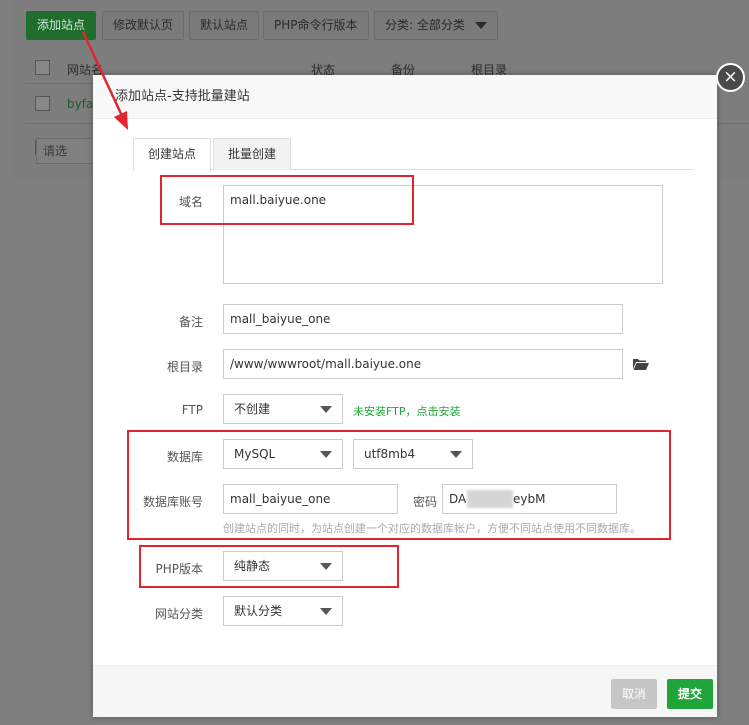 This screenshot has height=725, width=749. What do you see at coordinates (190, 202) in the screenshot?
I see `domain-label: 域名` at bounding box center [190, 202].